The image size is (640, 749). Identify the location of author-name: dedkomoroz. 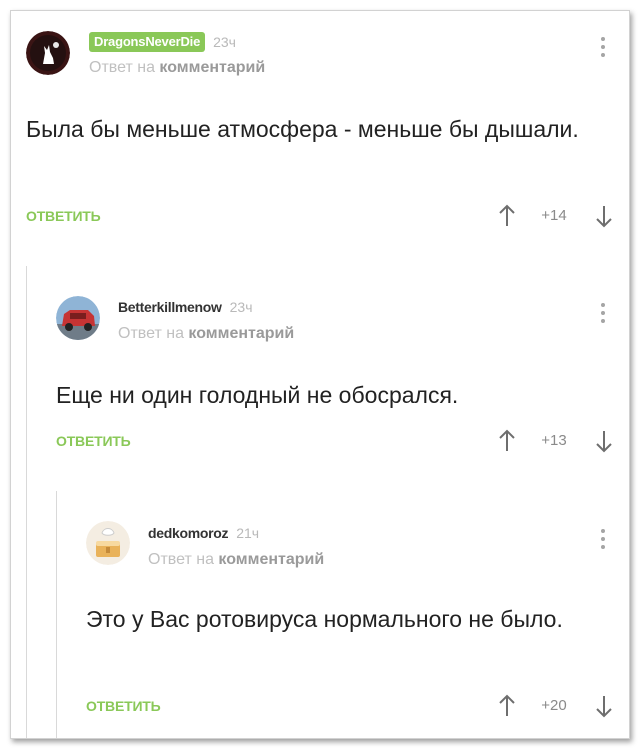
(188, 533).